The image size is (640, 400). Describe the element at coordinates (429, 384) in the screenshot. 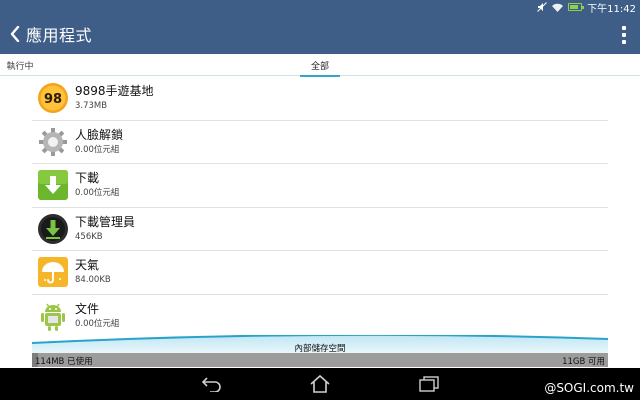

I see `recents-icon` at that location.